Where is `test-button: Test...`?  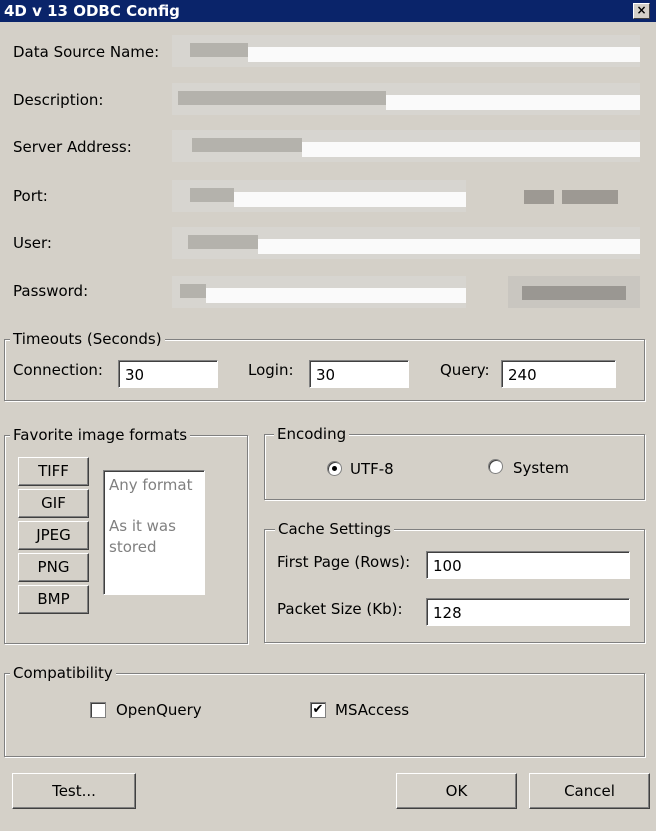
test-button: Test... is located at coordinates (74, 791).